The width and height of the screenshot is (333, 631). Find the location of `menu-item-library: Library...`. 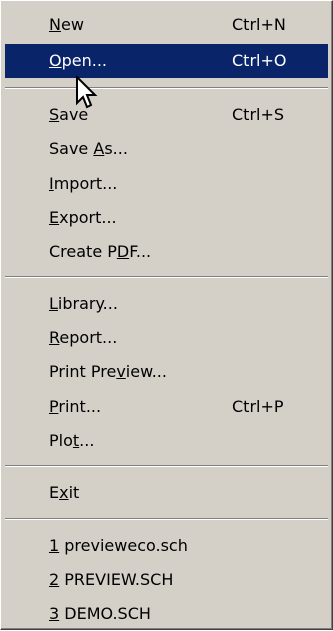

menu-item-library: Library... is located at coordinates (166, 304).